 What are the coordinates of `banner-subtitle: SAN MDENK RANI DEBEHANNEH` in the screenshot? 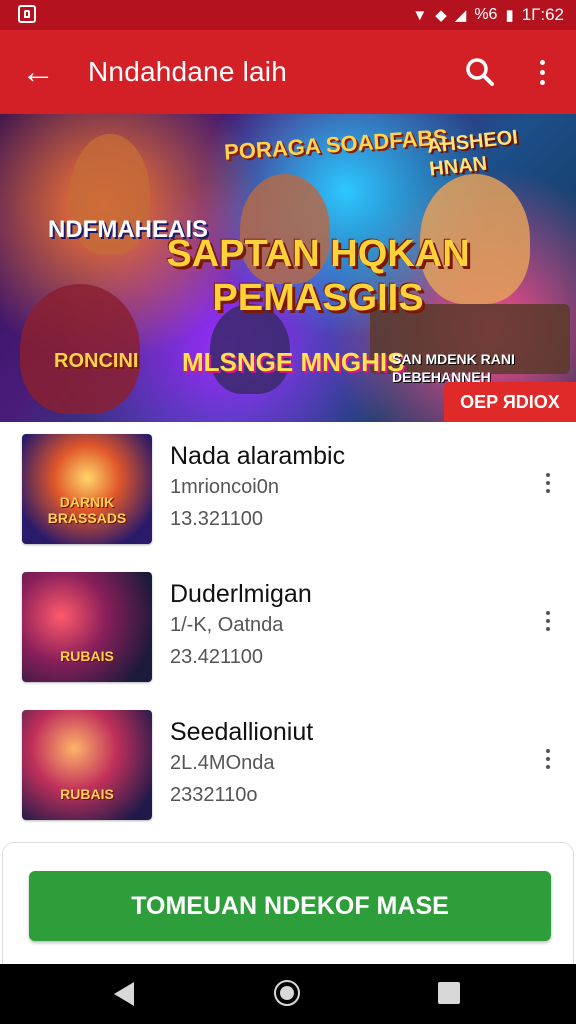 It's located at (453, 368).